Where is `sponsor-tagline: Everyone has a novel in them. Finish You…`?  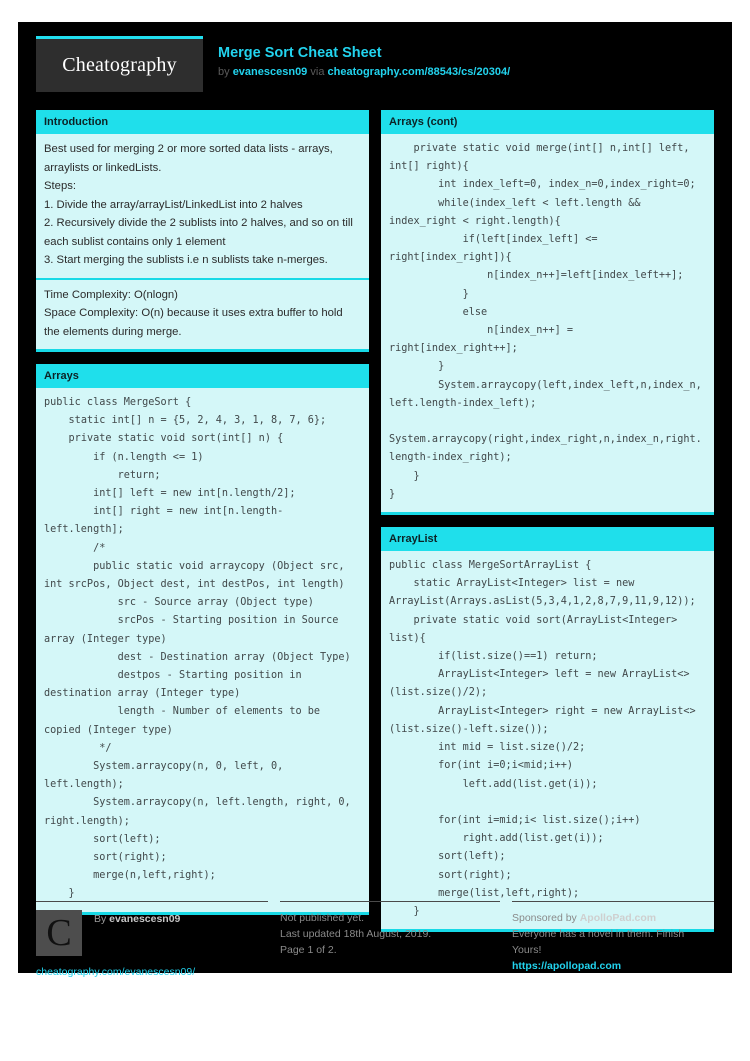
sponsor-tagline: Everyone has a novel in them. Finish You… is located at coordinates (598, 942).